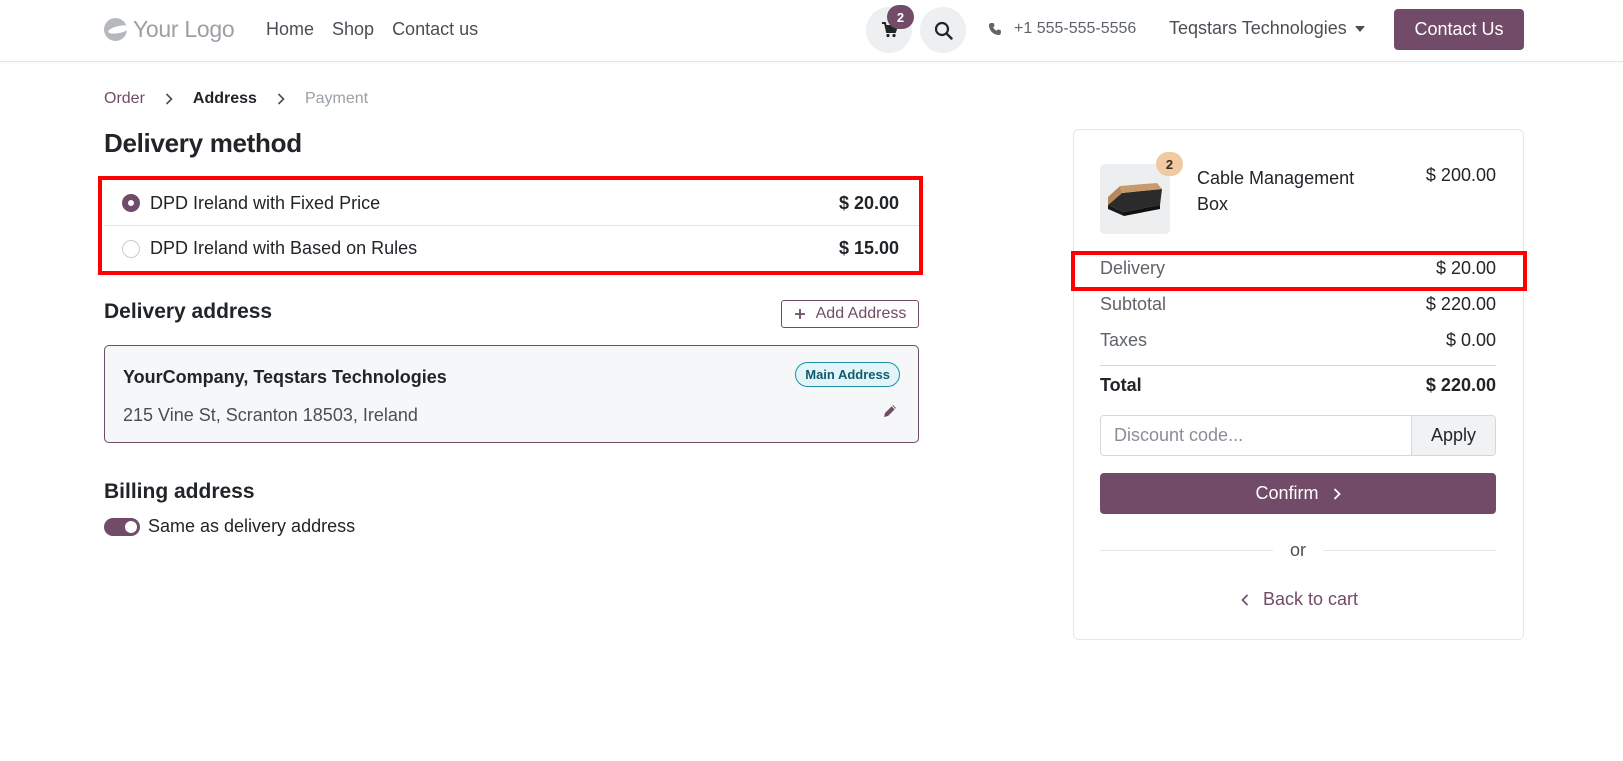  What do you see at coordinates (284, 248) in the screenshot?
I see `delivery-option-name: DPD Ireland with Based on Rules` at bounding box center [284, 248].